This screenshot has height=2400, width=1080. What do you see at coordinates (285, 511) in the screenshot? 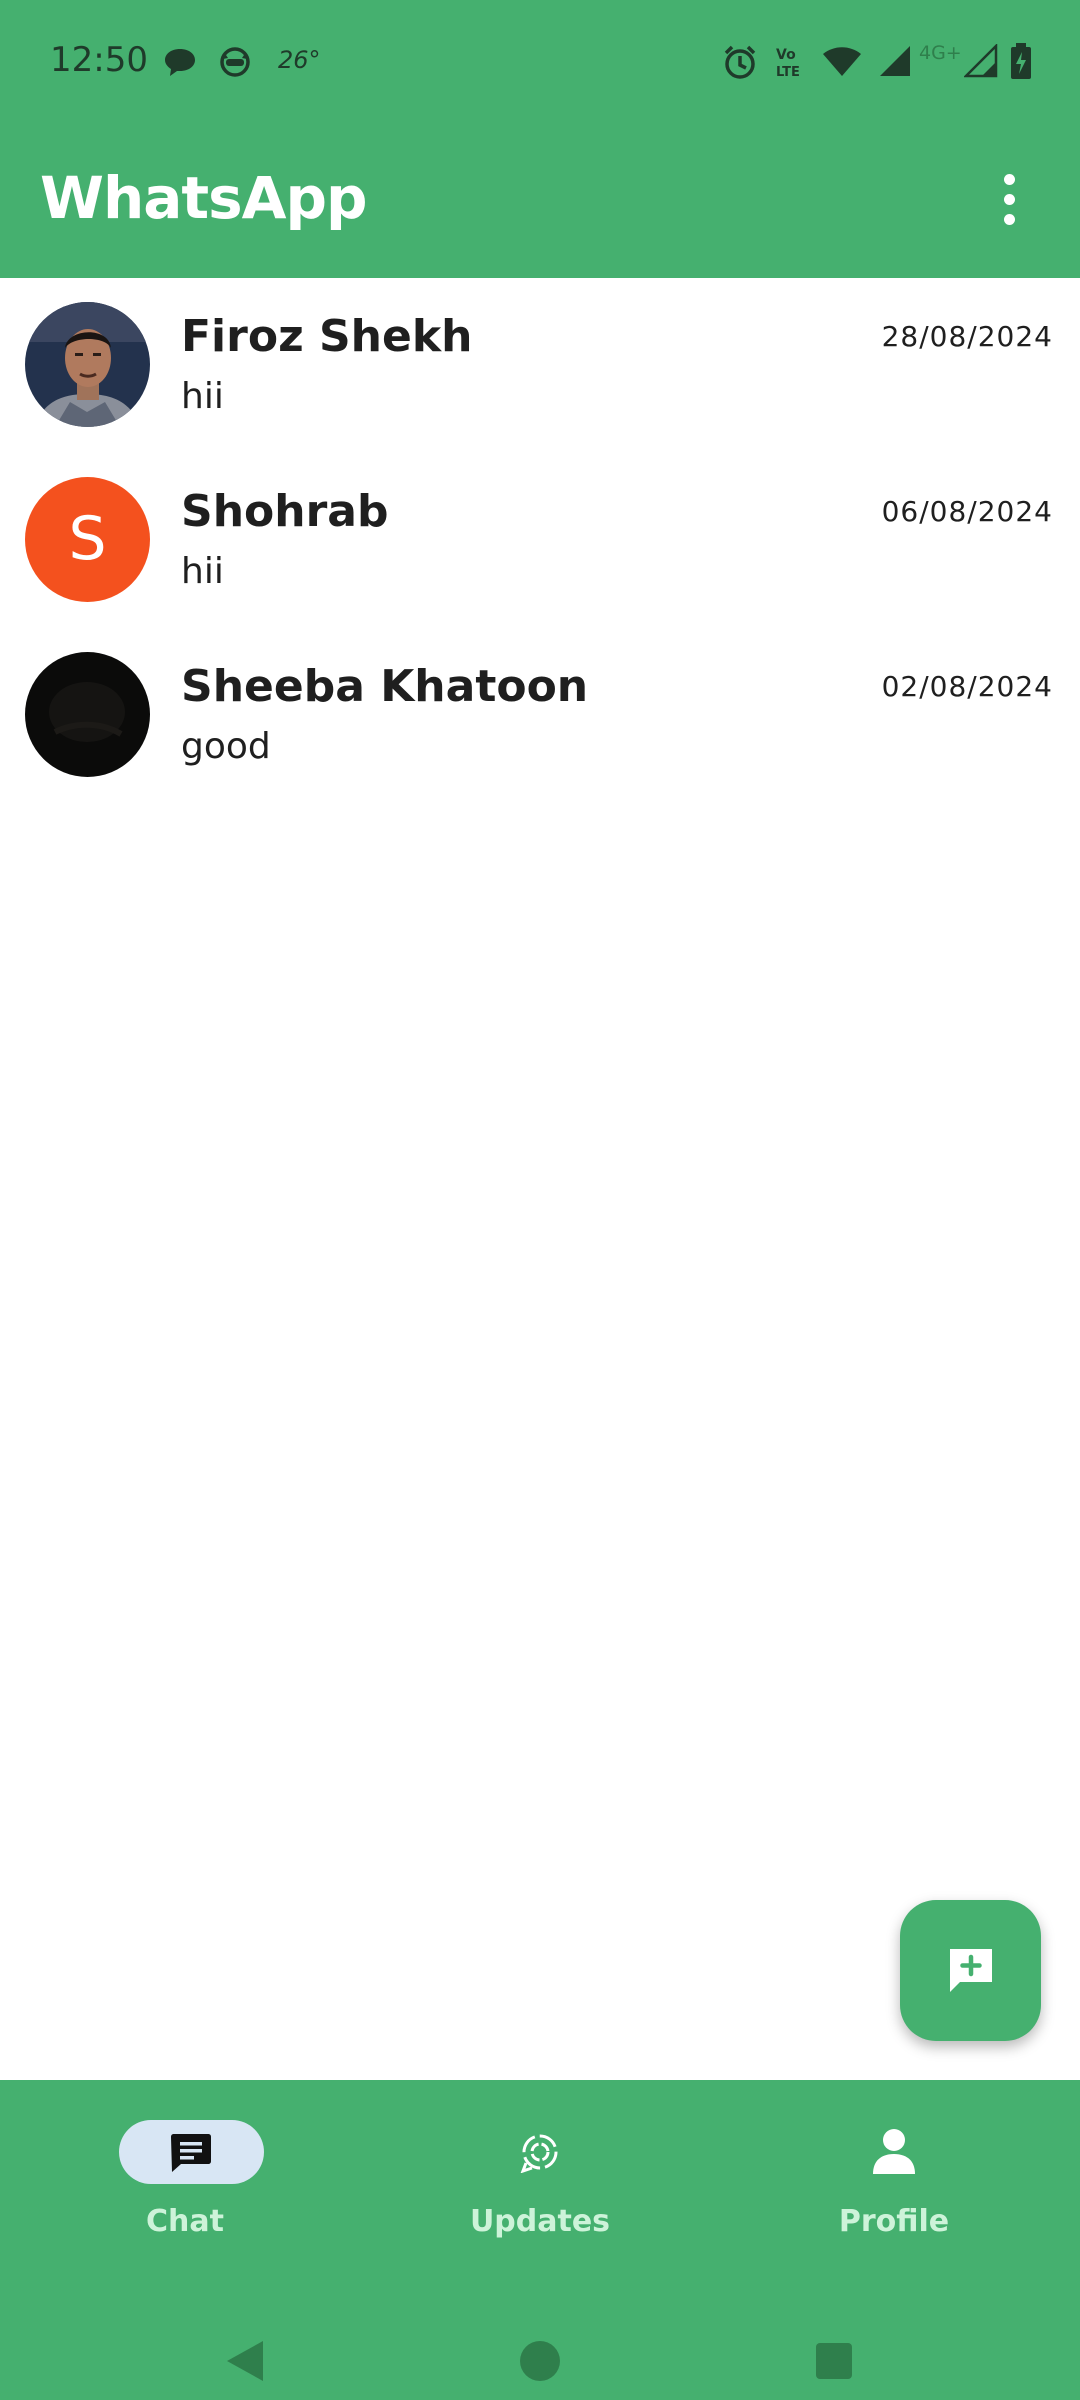
I see `contact-name: Shohrab` at bounding box center [285, 511].